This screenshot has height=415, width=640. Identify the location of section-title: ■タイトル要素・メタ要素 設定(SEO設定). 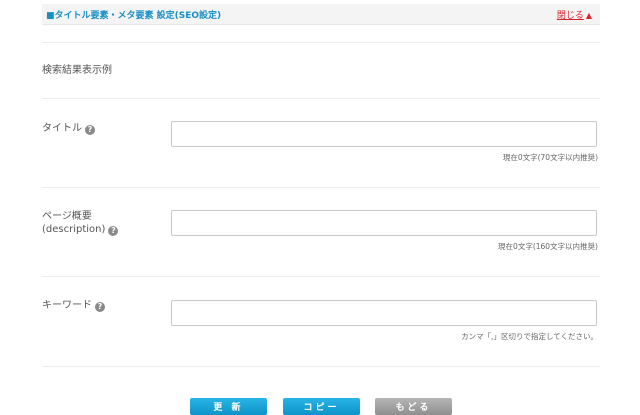
(134, 16).